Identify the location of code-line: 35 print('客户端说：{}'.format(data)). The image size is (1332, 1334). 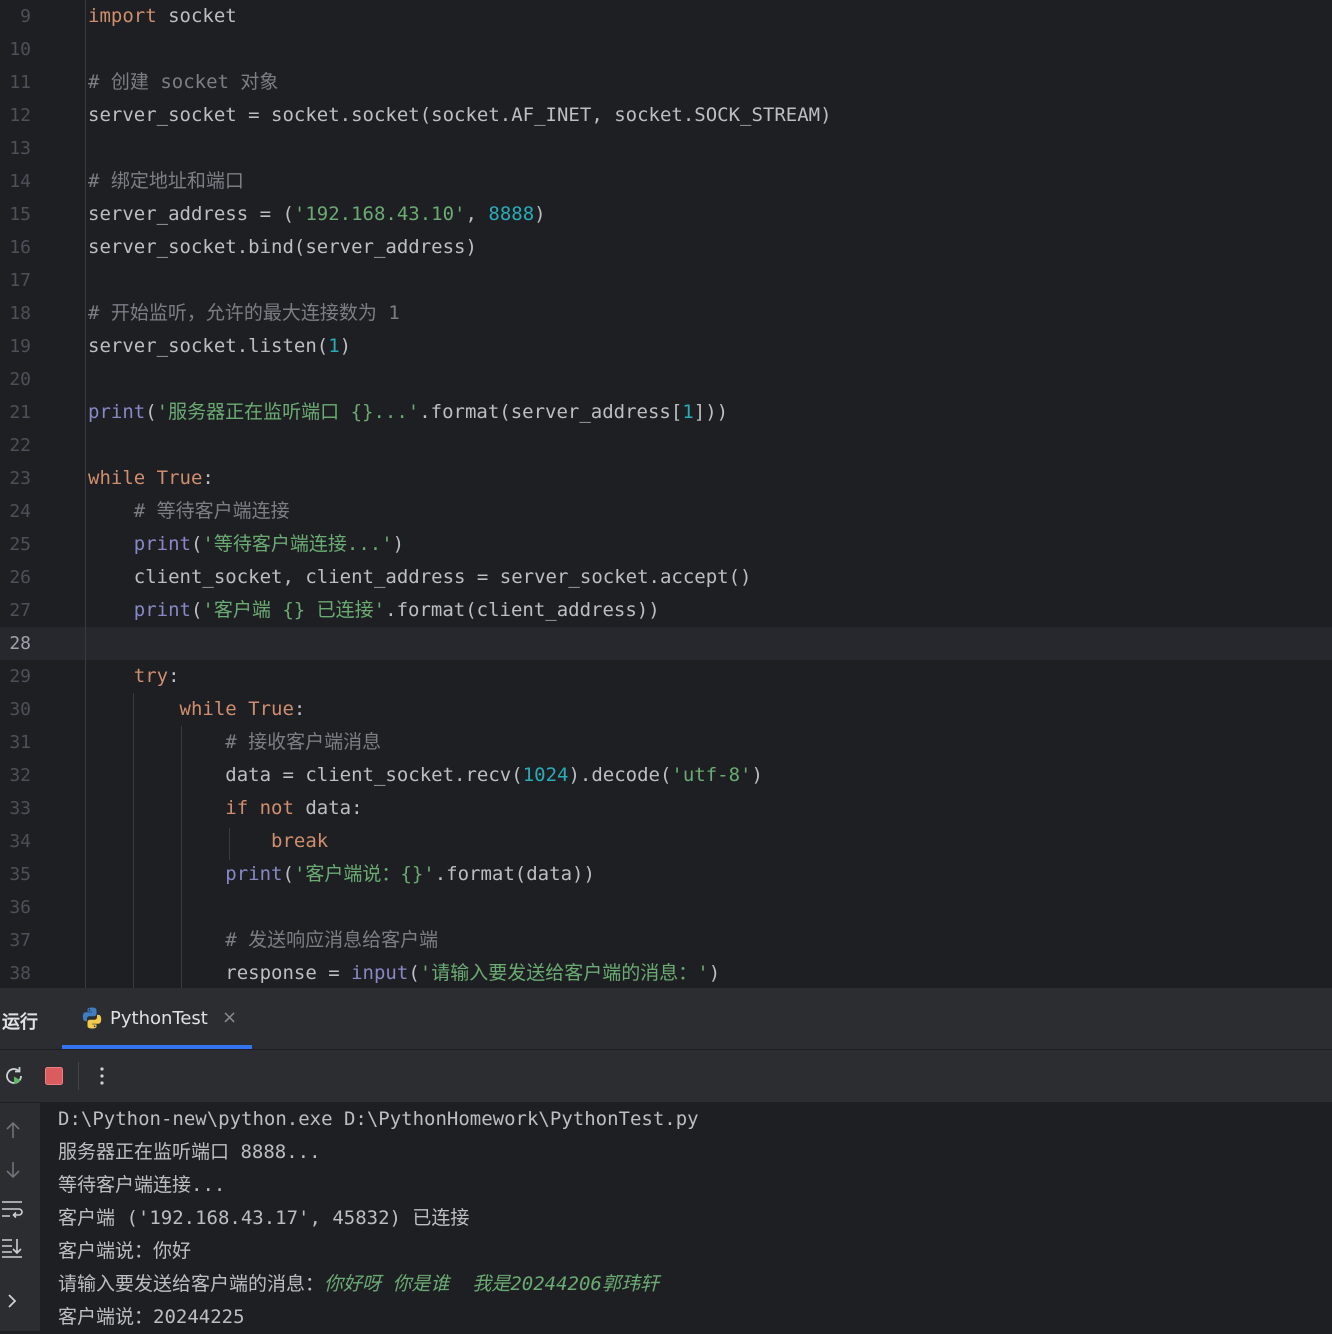
(666, 874).